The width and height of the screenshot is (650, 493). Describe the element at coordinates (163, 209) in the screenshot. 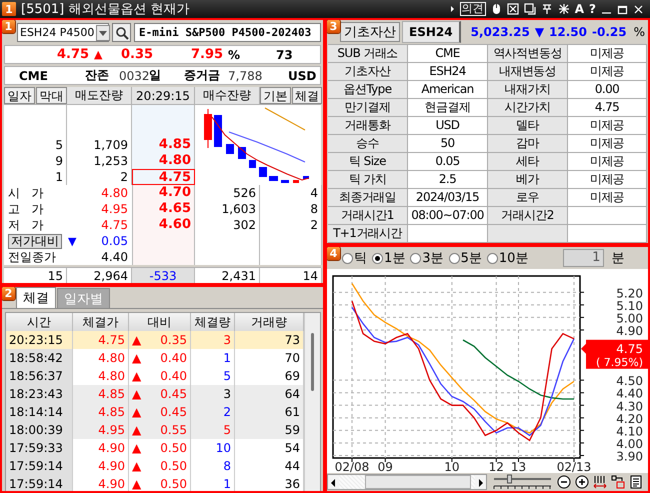

I see `bid-price: 4.65` at that location.